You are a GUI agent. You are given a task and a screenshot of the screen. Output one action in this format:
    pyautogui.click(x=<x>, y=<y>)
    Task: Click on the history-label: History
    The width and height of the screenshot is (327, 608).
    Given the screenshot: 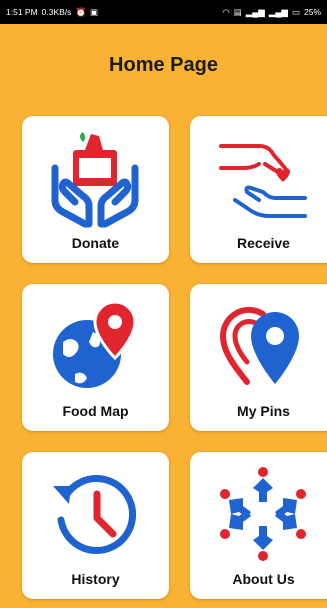 What is the action you would take?
    pyautogui.click(x=95, y=579)
    